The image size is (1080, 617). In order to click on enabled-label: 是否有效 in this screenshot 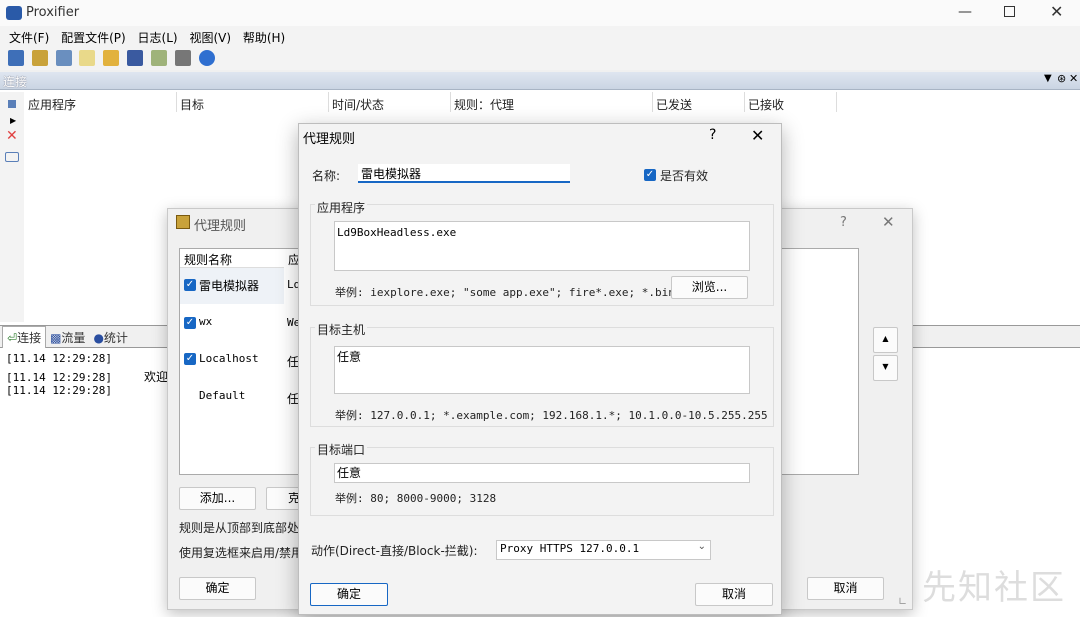, I will do `click(684, 176)`.